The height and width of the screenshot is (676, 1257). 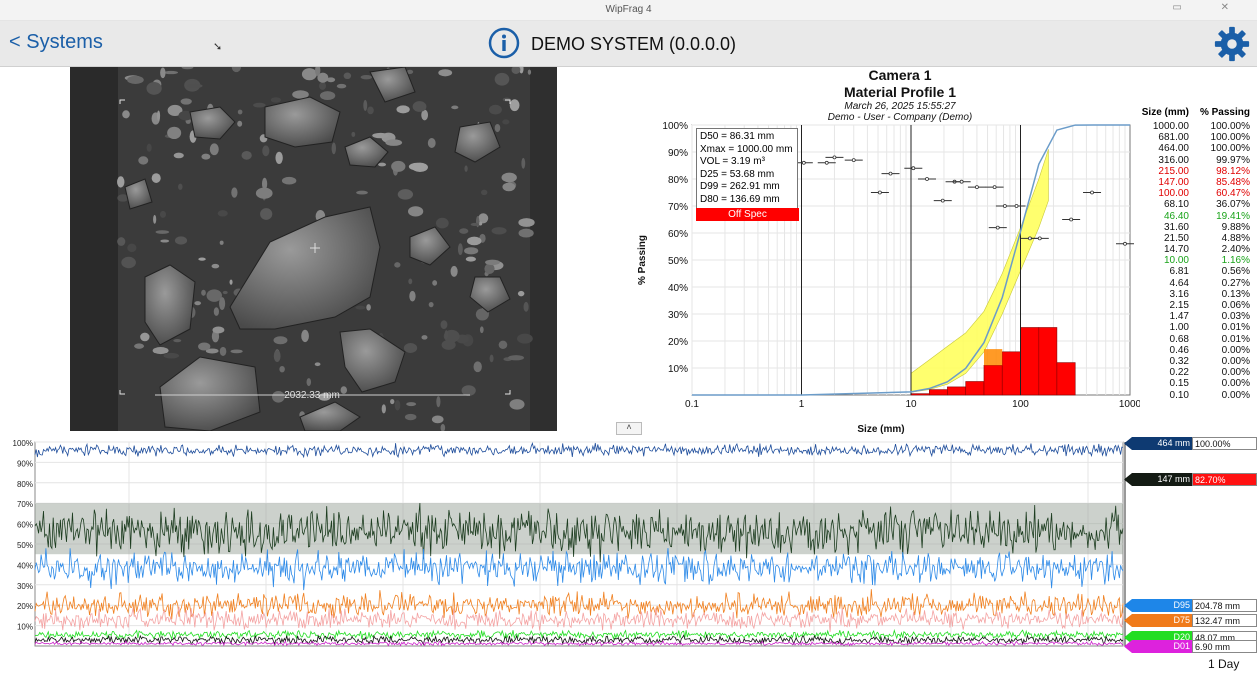 What do you see at coordinates (802, 404) in the screenshot?
I see `x-tick-label: 1` at bounding box center [802, 404].